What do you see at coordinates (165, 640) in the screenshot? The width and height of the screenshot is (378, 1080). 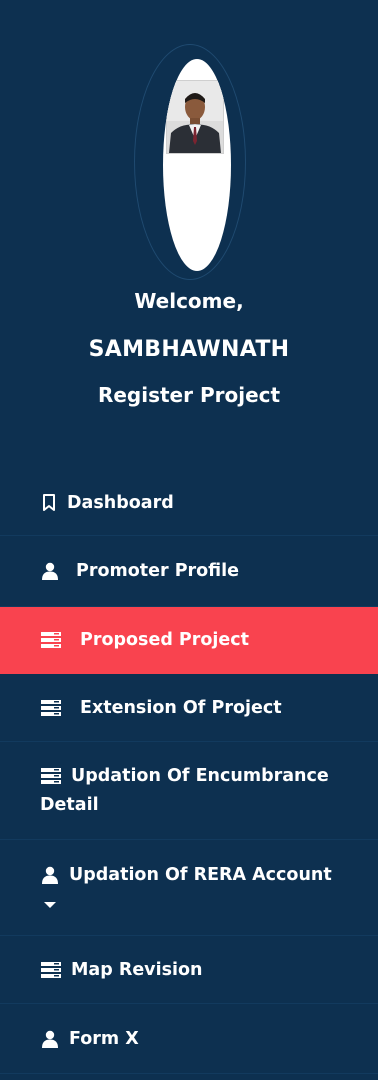 I see `menu-item-label: Proposed Project` at bounding box center [165, 640].